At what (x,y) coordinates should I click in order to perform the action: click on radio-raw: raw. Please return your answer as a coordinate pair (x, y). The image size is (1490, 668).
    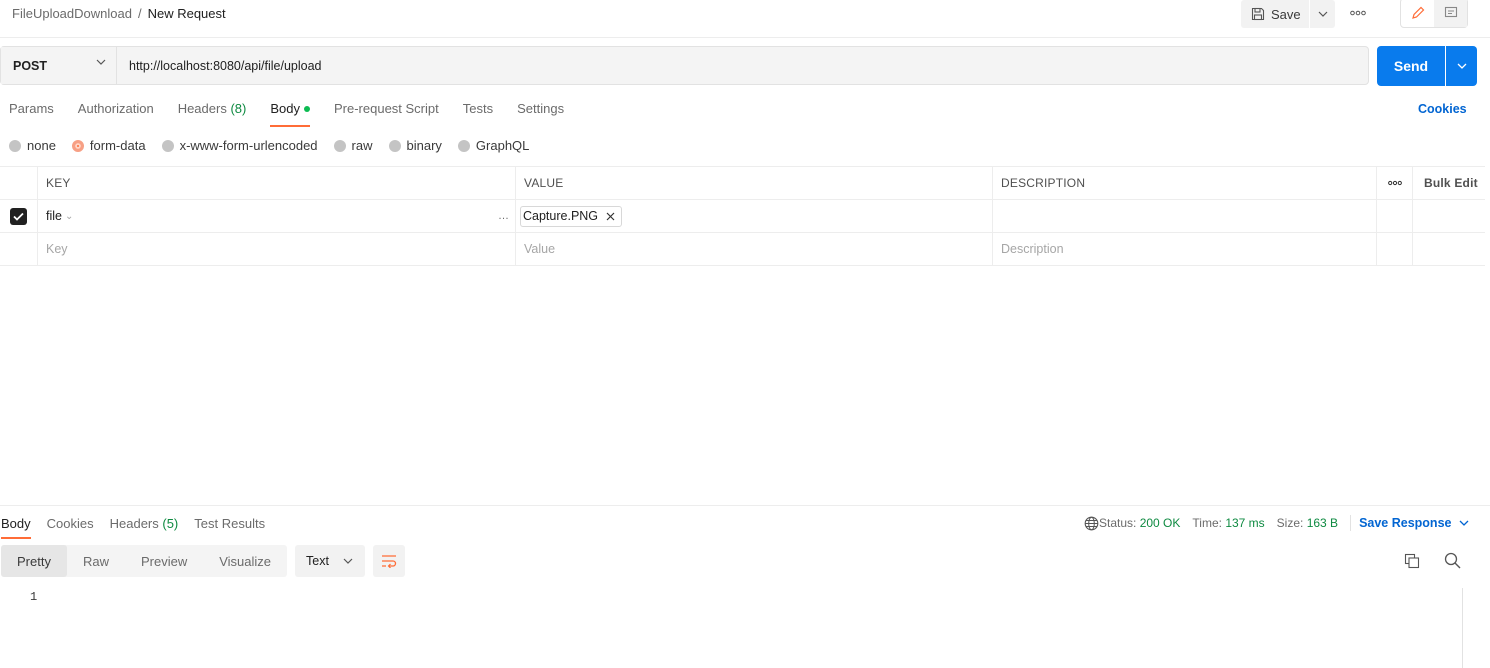
    Looking at the image, I should click on (353, 145).